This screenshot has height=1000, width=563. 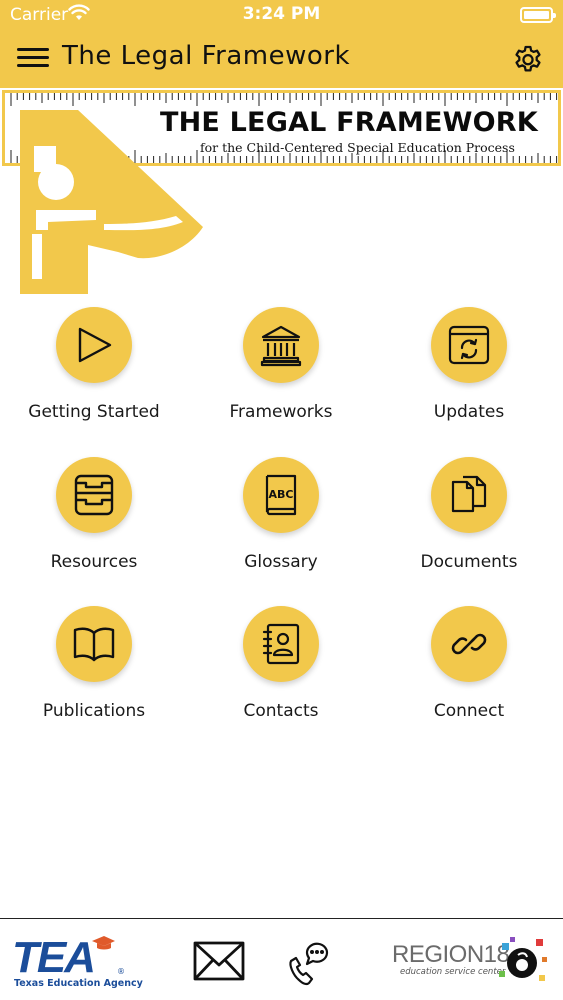 I want to click on registered-mark: ®, so click(x=121, y=971).